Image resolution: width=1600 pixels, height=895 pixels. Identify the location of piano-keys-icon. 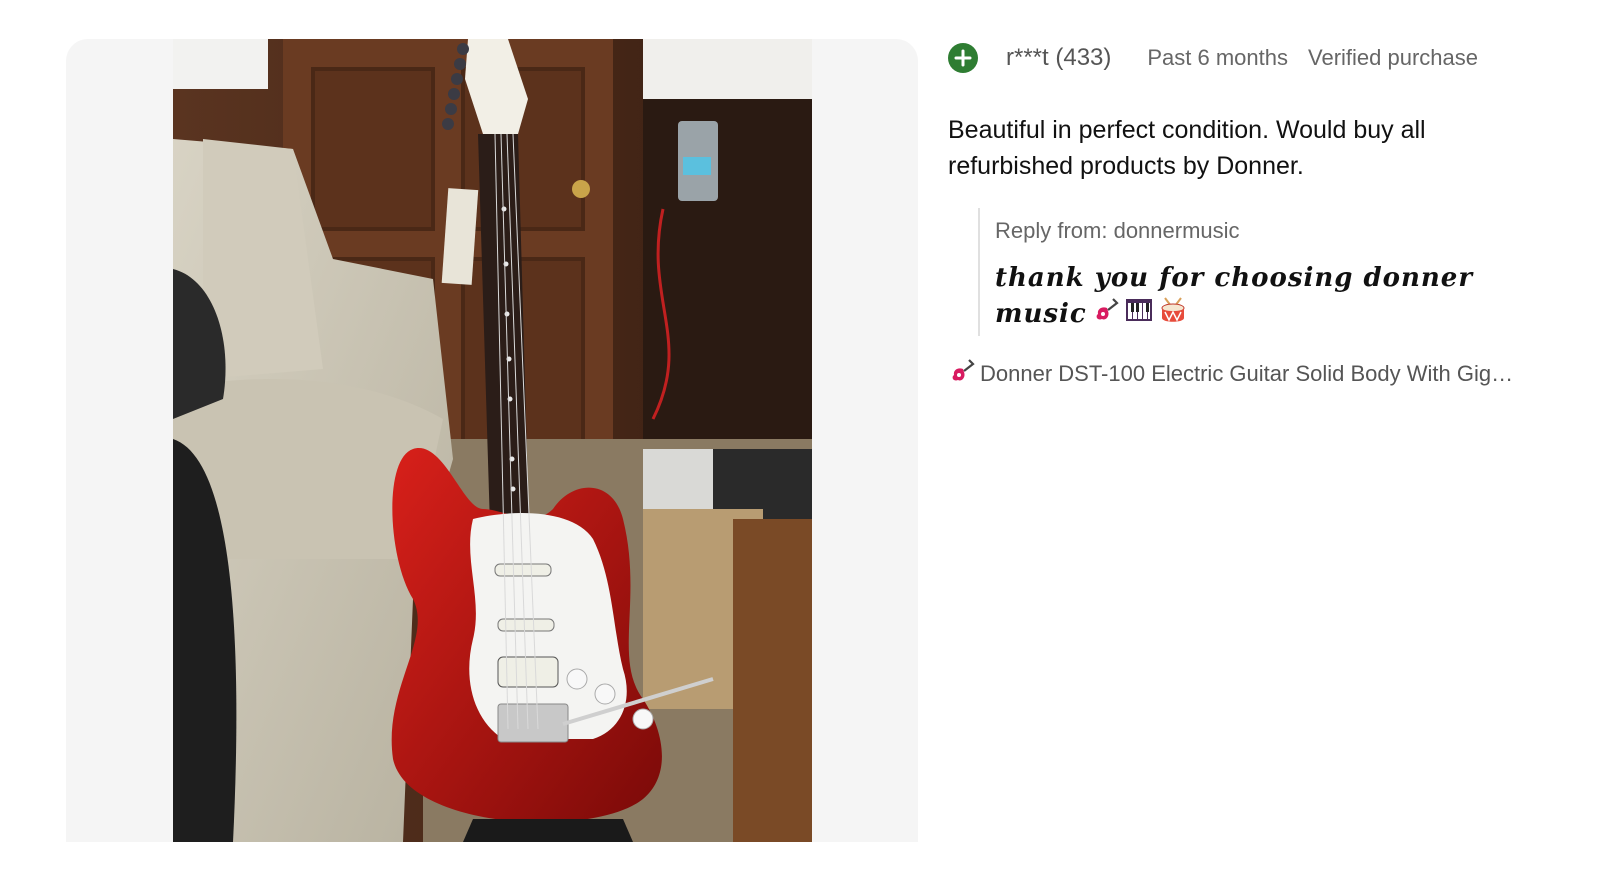
(1139, 315).